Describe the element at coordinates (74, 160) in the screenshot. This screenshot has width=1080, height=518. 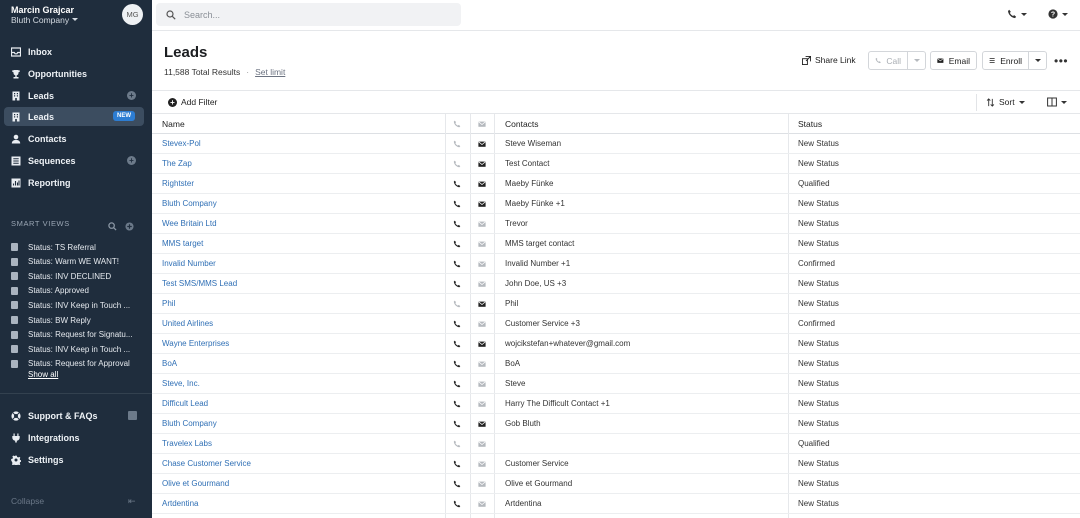
I see `sidebar-item-sequences: Sequences +` at that location.